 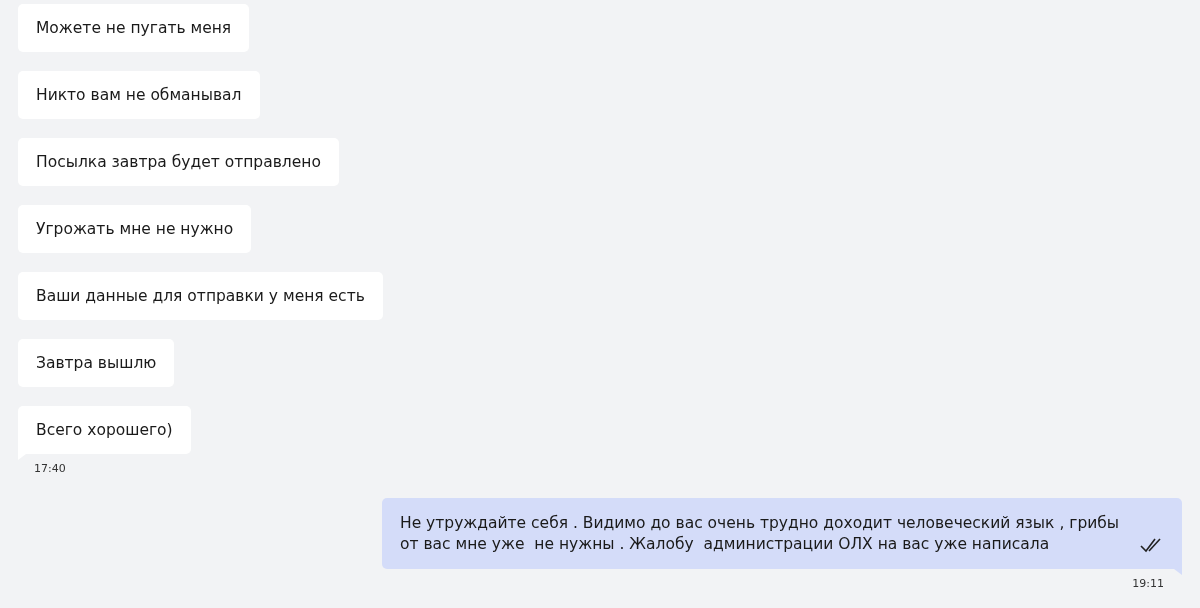 What do you see at coordinates (96, 363) in the screenshot?
I see `message-text: Завтра вышлю` at bounding box center [96, 363].